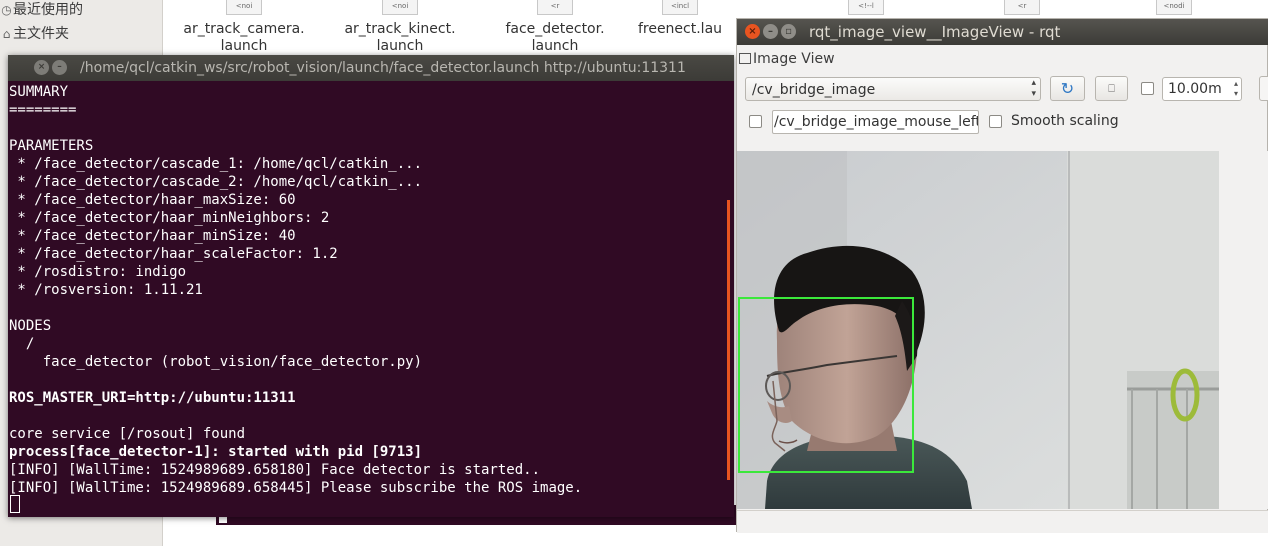  I want to click on sidebar-item-label: 最近使用的, so click(48, 10).